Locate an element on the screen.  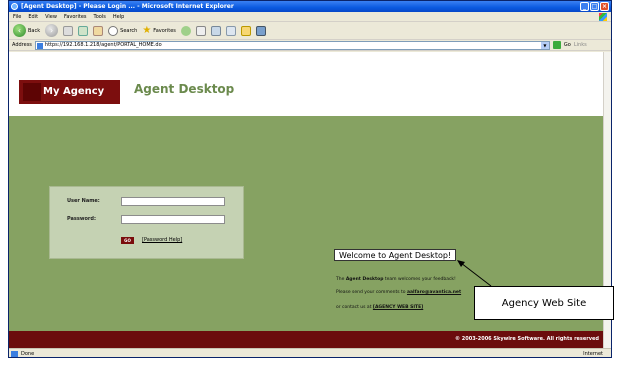
favorites-label: Favorites is located at coordinates (164, 30).